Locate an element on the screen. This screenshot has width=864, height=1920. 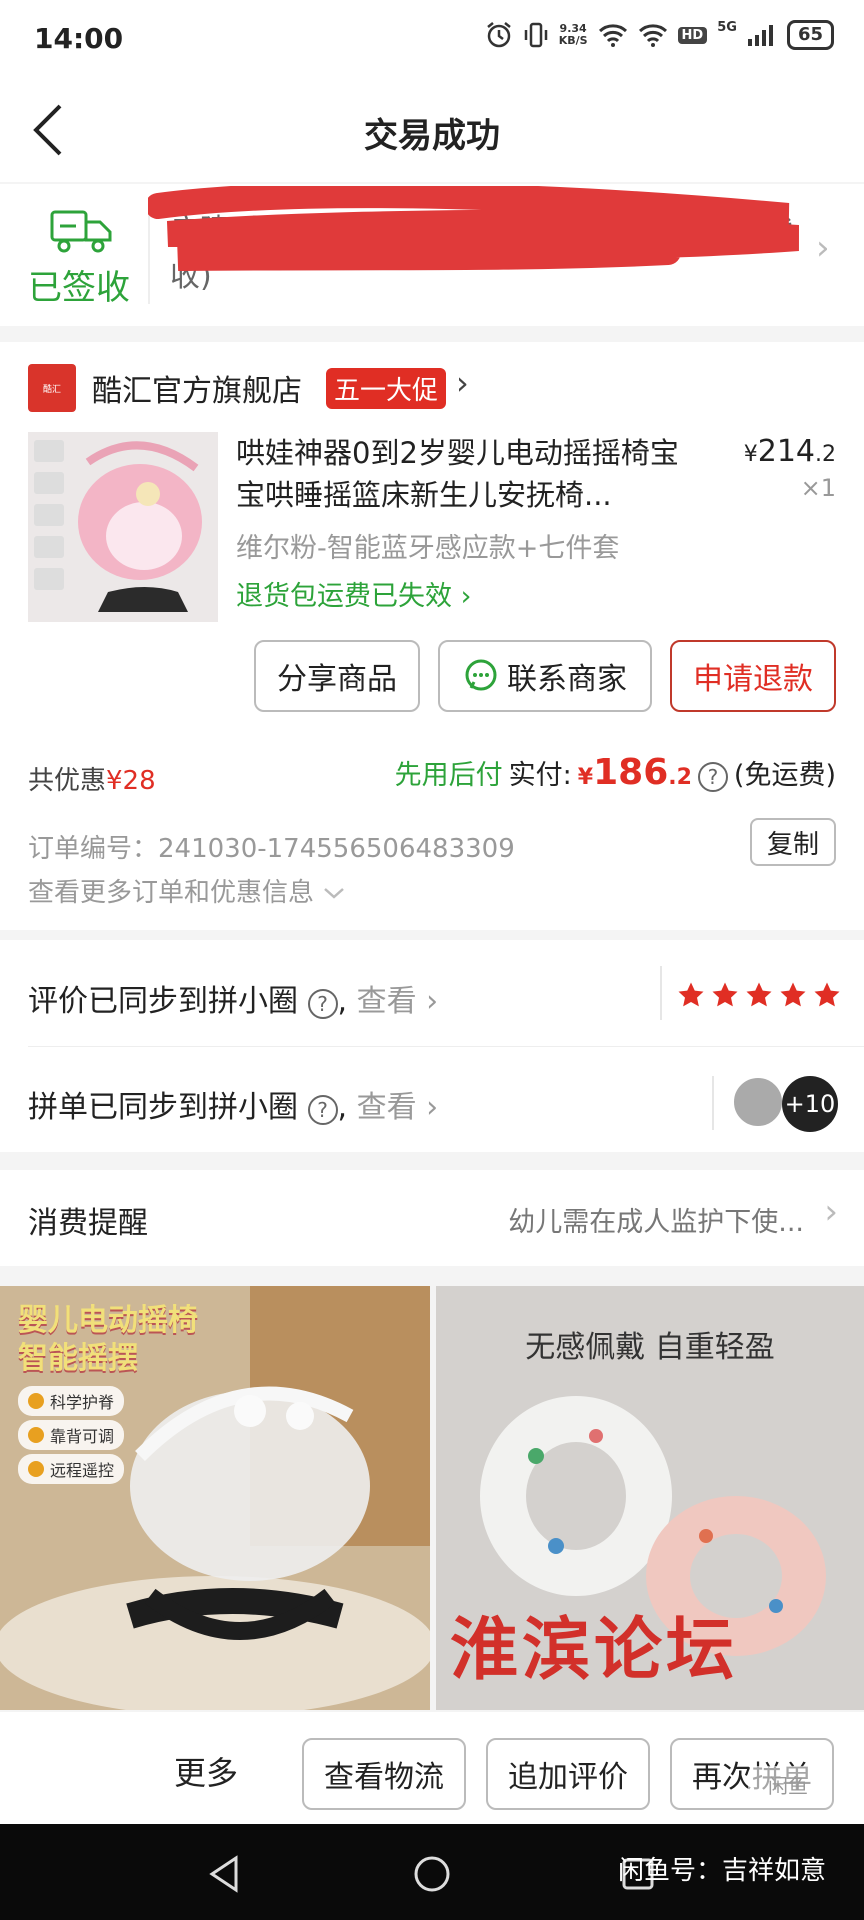
nav-back-icon is located at coordinates (224, 1874).